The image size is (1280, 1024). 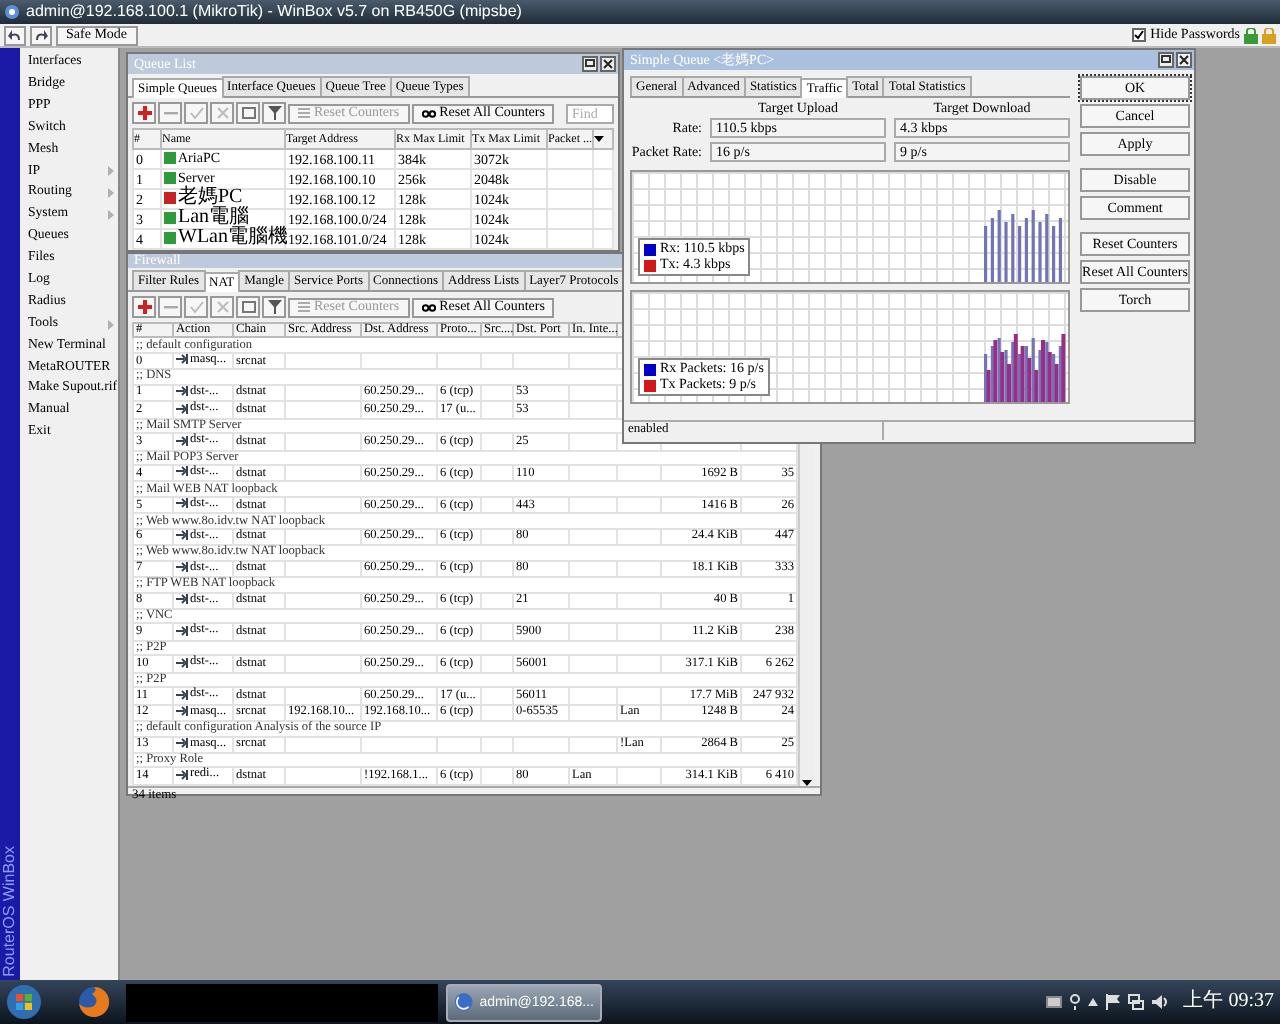 I want to click on brand-text: RouterOS WinBox, so click(x=10, y=910).